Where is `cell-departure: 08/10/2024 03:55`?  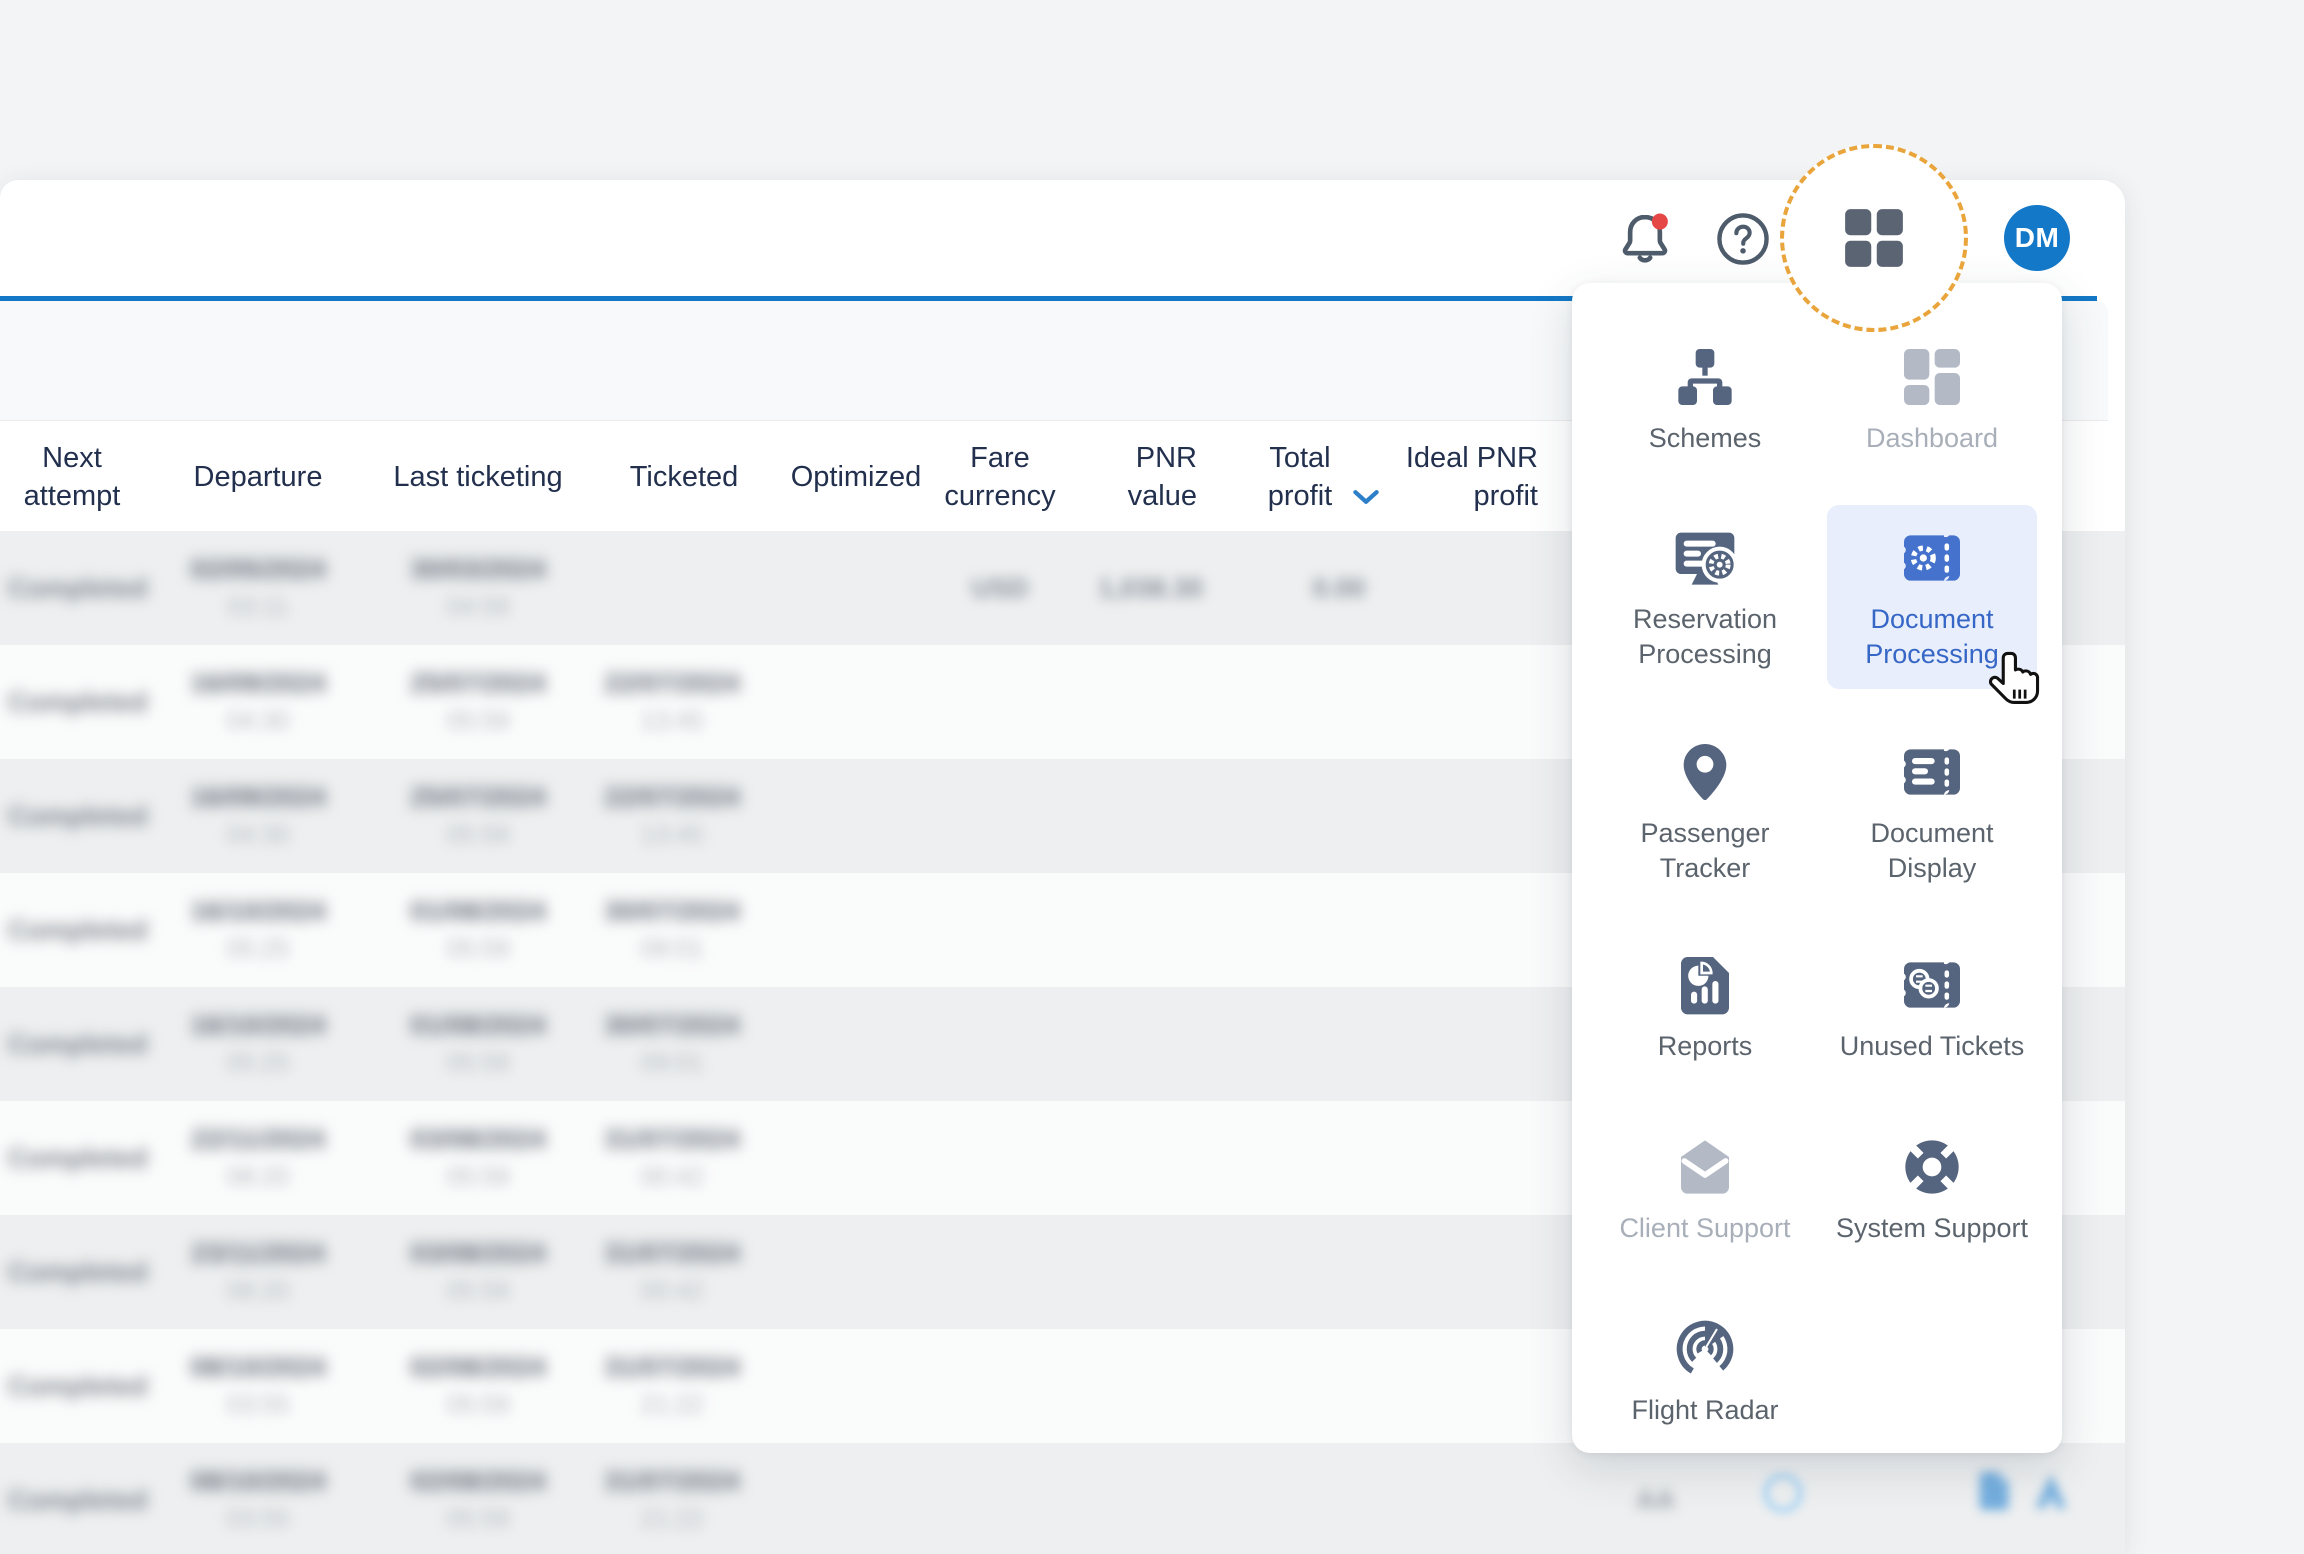
cell-departure: 08/10/2024 03:55 is located at coordinates (258, 1498).